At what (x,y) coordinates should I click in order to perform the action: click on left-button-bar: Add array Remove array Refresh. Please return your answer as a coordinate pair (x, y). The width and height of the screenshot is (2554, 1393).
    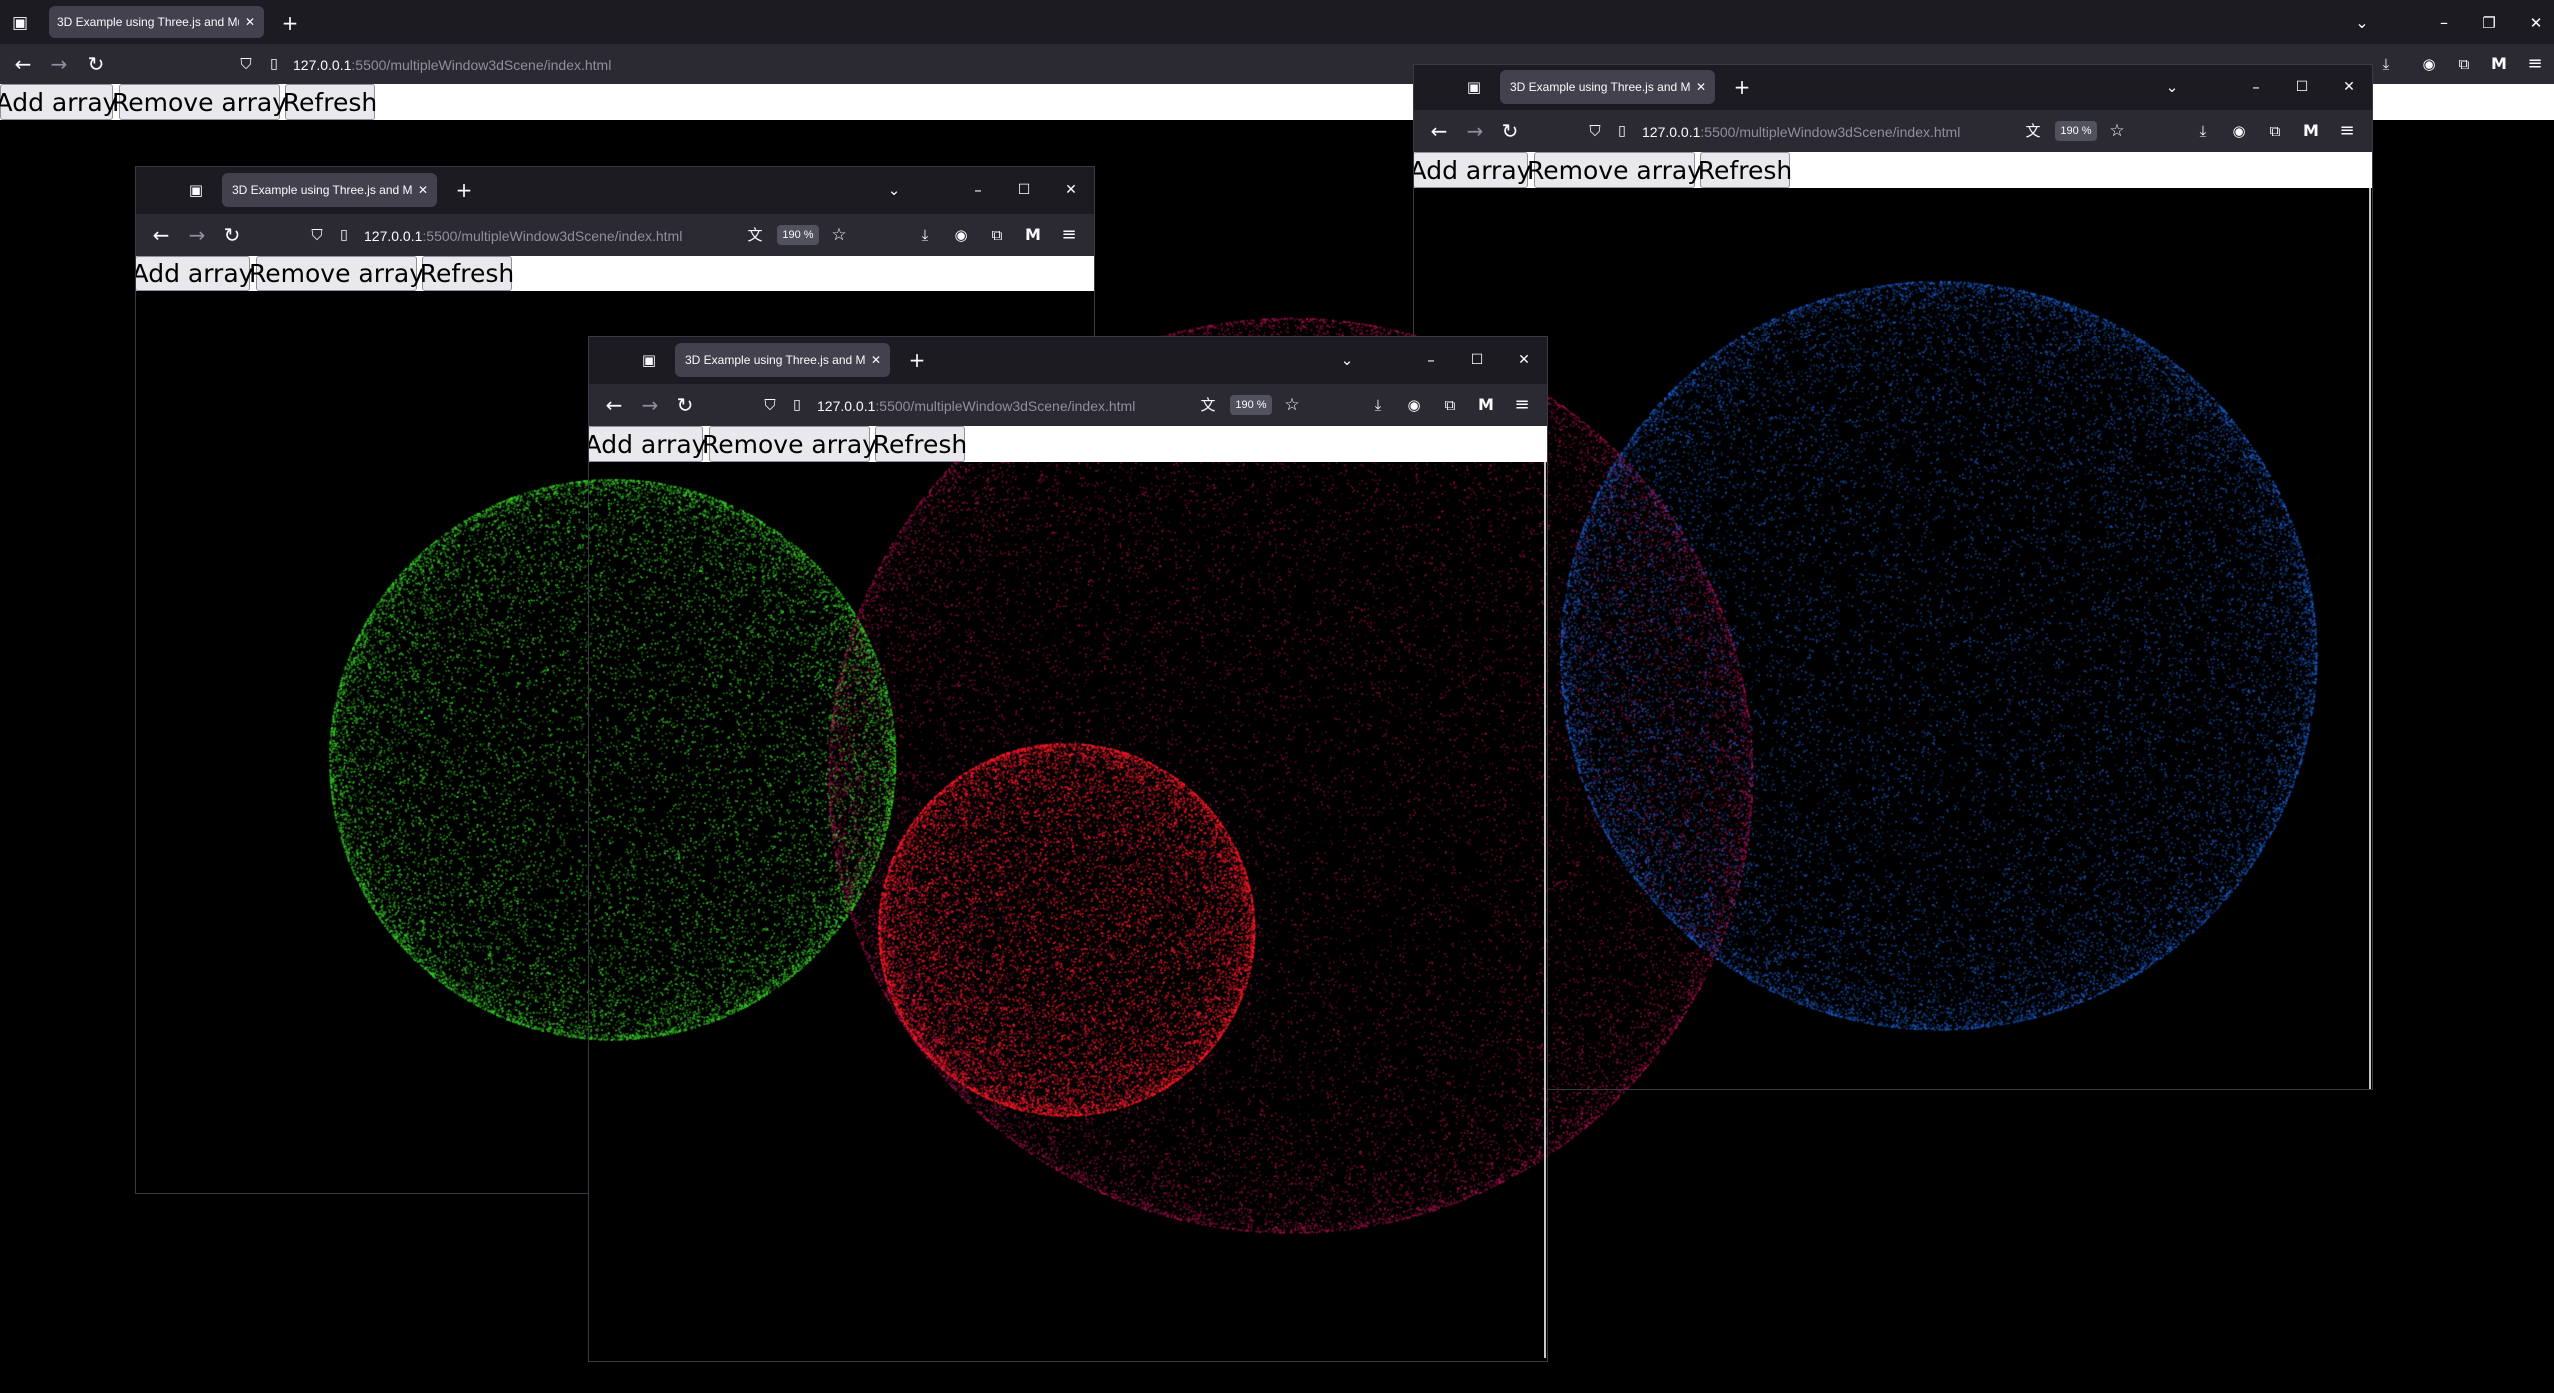
    Looking at the image, I should click on (615, 273).